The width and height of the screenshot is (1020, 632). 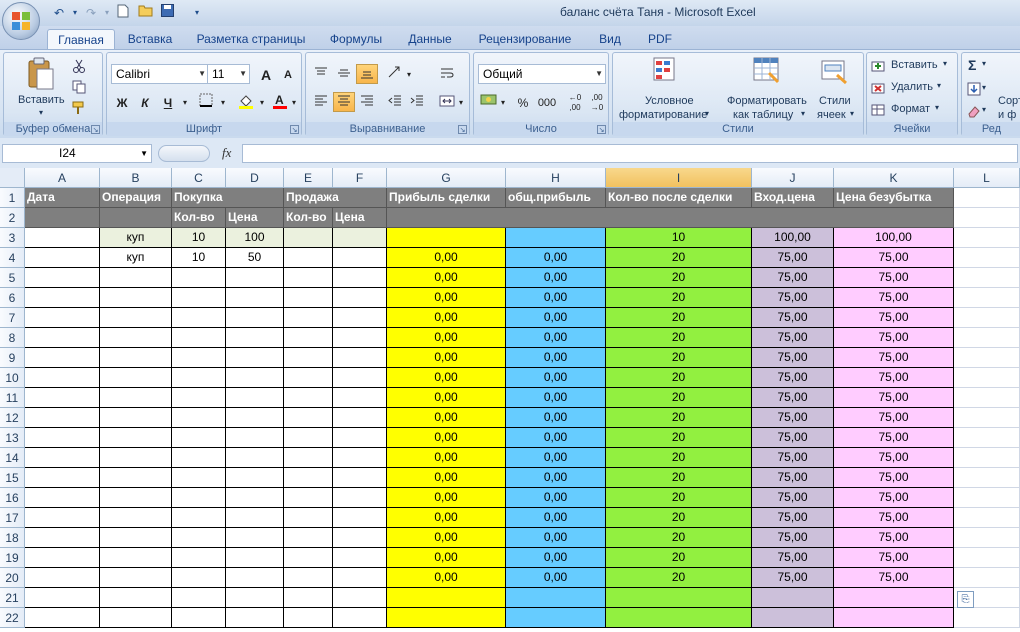 I want to click on cell-k19: 75,00, so click(x=894, y=558).